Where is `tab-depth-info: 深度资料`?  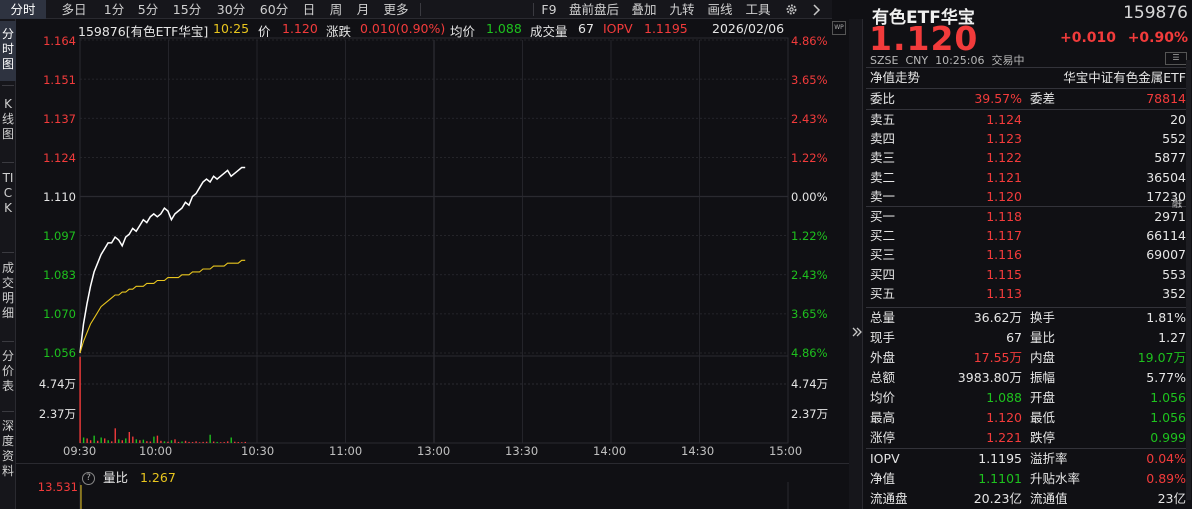 tab-depth-info: 深度资料 is located at coordinates (8, 459).